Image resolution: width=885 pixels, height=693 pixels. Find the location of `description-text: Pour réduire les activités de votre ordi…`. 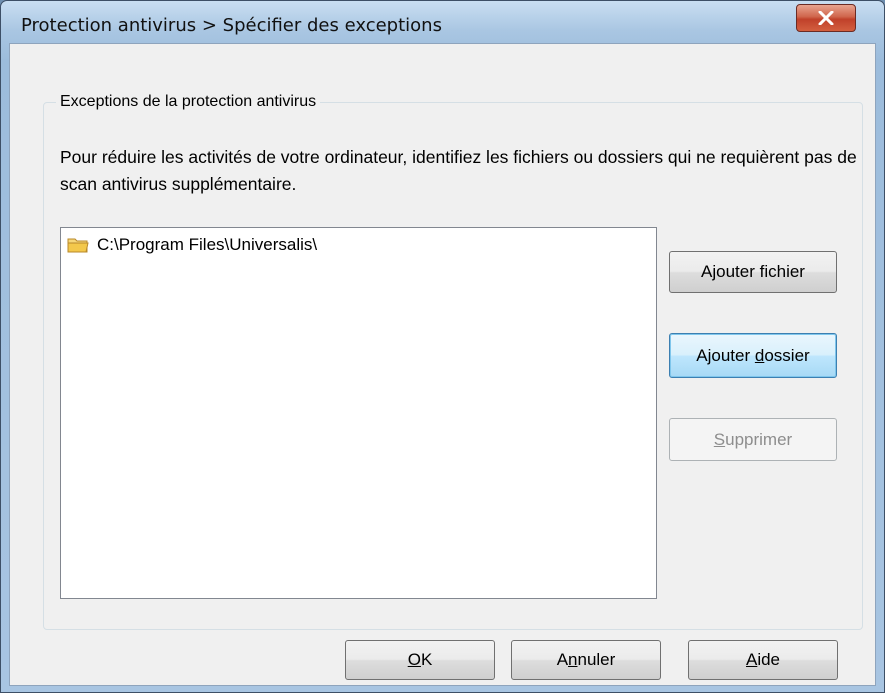

description-text: Pour réduire les activités de votre ordi… is located at coordinates (458, 170).